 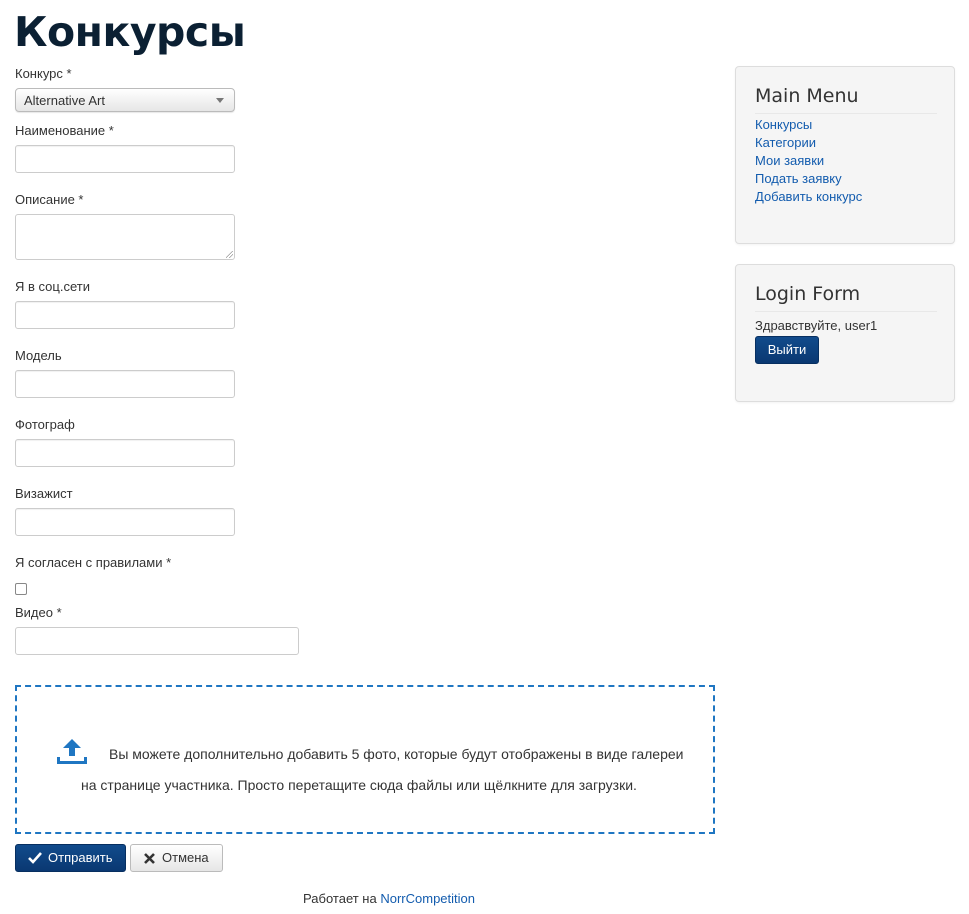 I want to click on footer-prefix: Работает на, so click(x=340, y=898).